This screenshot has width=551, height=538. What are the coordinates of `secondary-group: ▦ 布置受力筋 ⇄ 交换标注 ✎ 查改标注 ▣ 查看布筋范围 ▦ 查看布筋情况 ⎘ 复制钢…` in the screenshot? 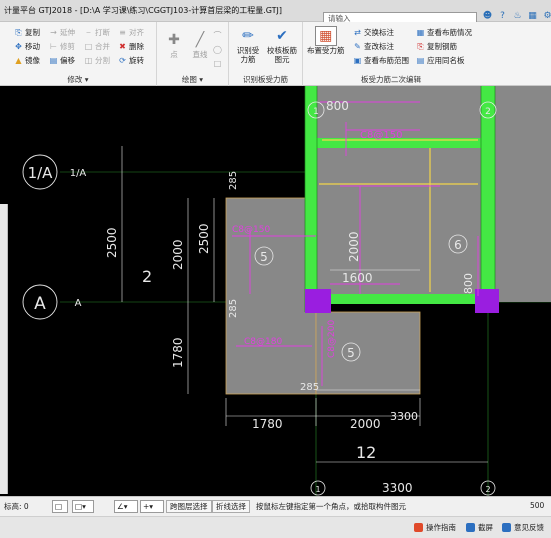 It's located at (391, 54).